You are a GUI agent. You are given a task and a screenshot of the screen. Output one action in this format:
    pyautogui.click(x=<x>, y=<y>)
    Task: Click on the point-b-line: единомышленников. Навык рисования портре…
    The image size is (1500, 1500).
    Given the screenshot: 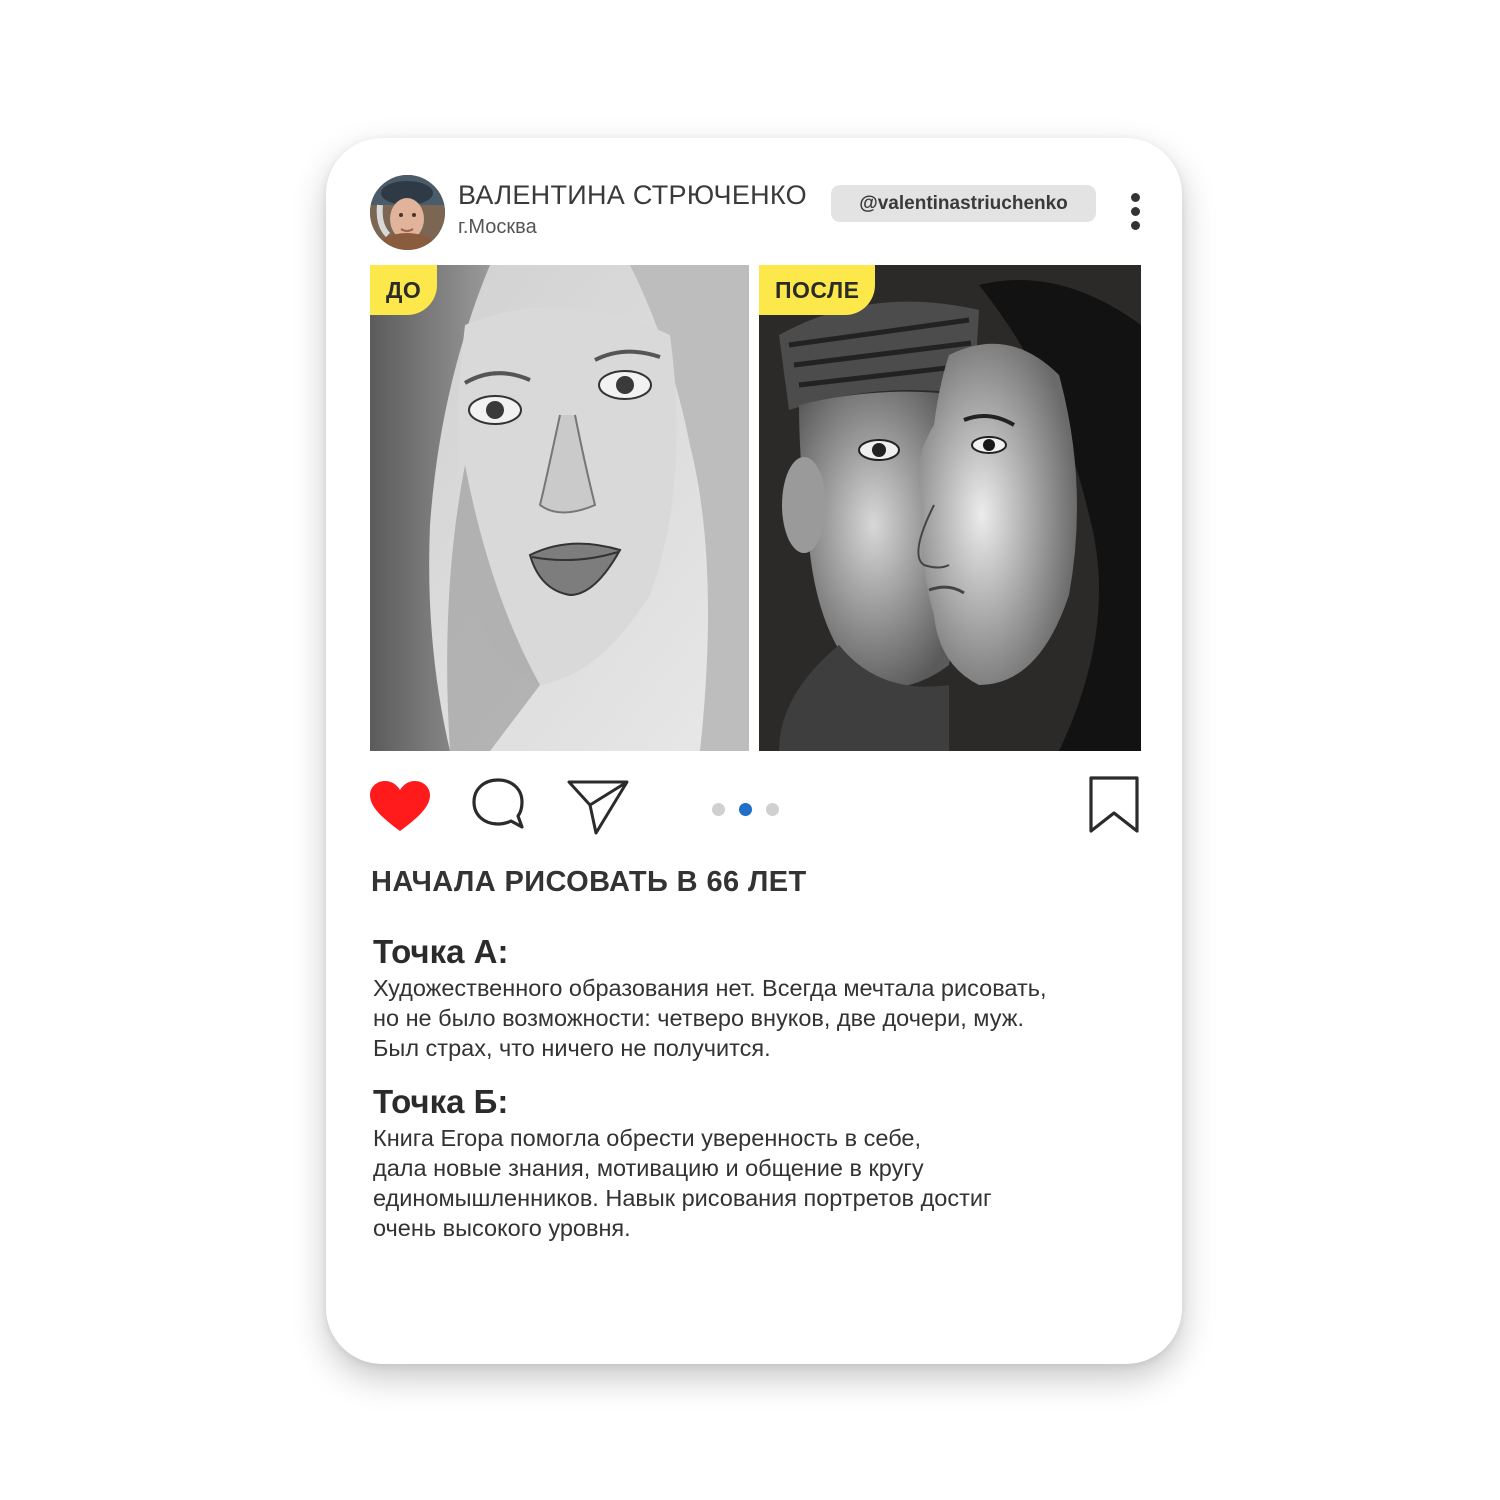 What is the action you would take?
    pyautogui.click(x=682, y=1198)
    